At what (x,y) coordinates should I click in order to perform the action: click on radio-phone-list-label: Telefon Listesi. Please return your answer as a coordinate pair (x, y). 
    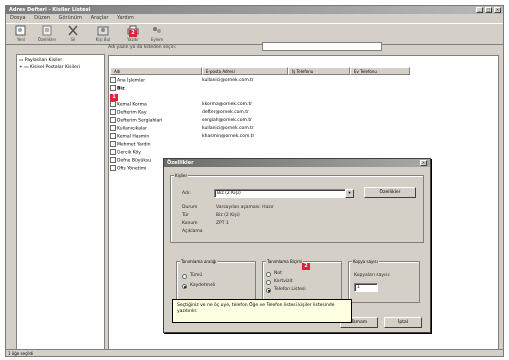
    Looking at the image, I should click on (290, 289).